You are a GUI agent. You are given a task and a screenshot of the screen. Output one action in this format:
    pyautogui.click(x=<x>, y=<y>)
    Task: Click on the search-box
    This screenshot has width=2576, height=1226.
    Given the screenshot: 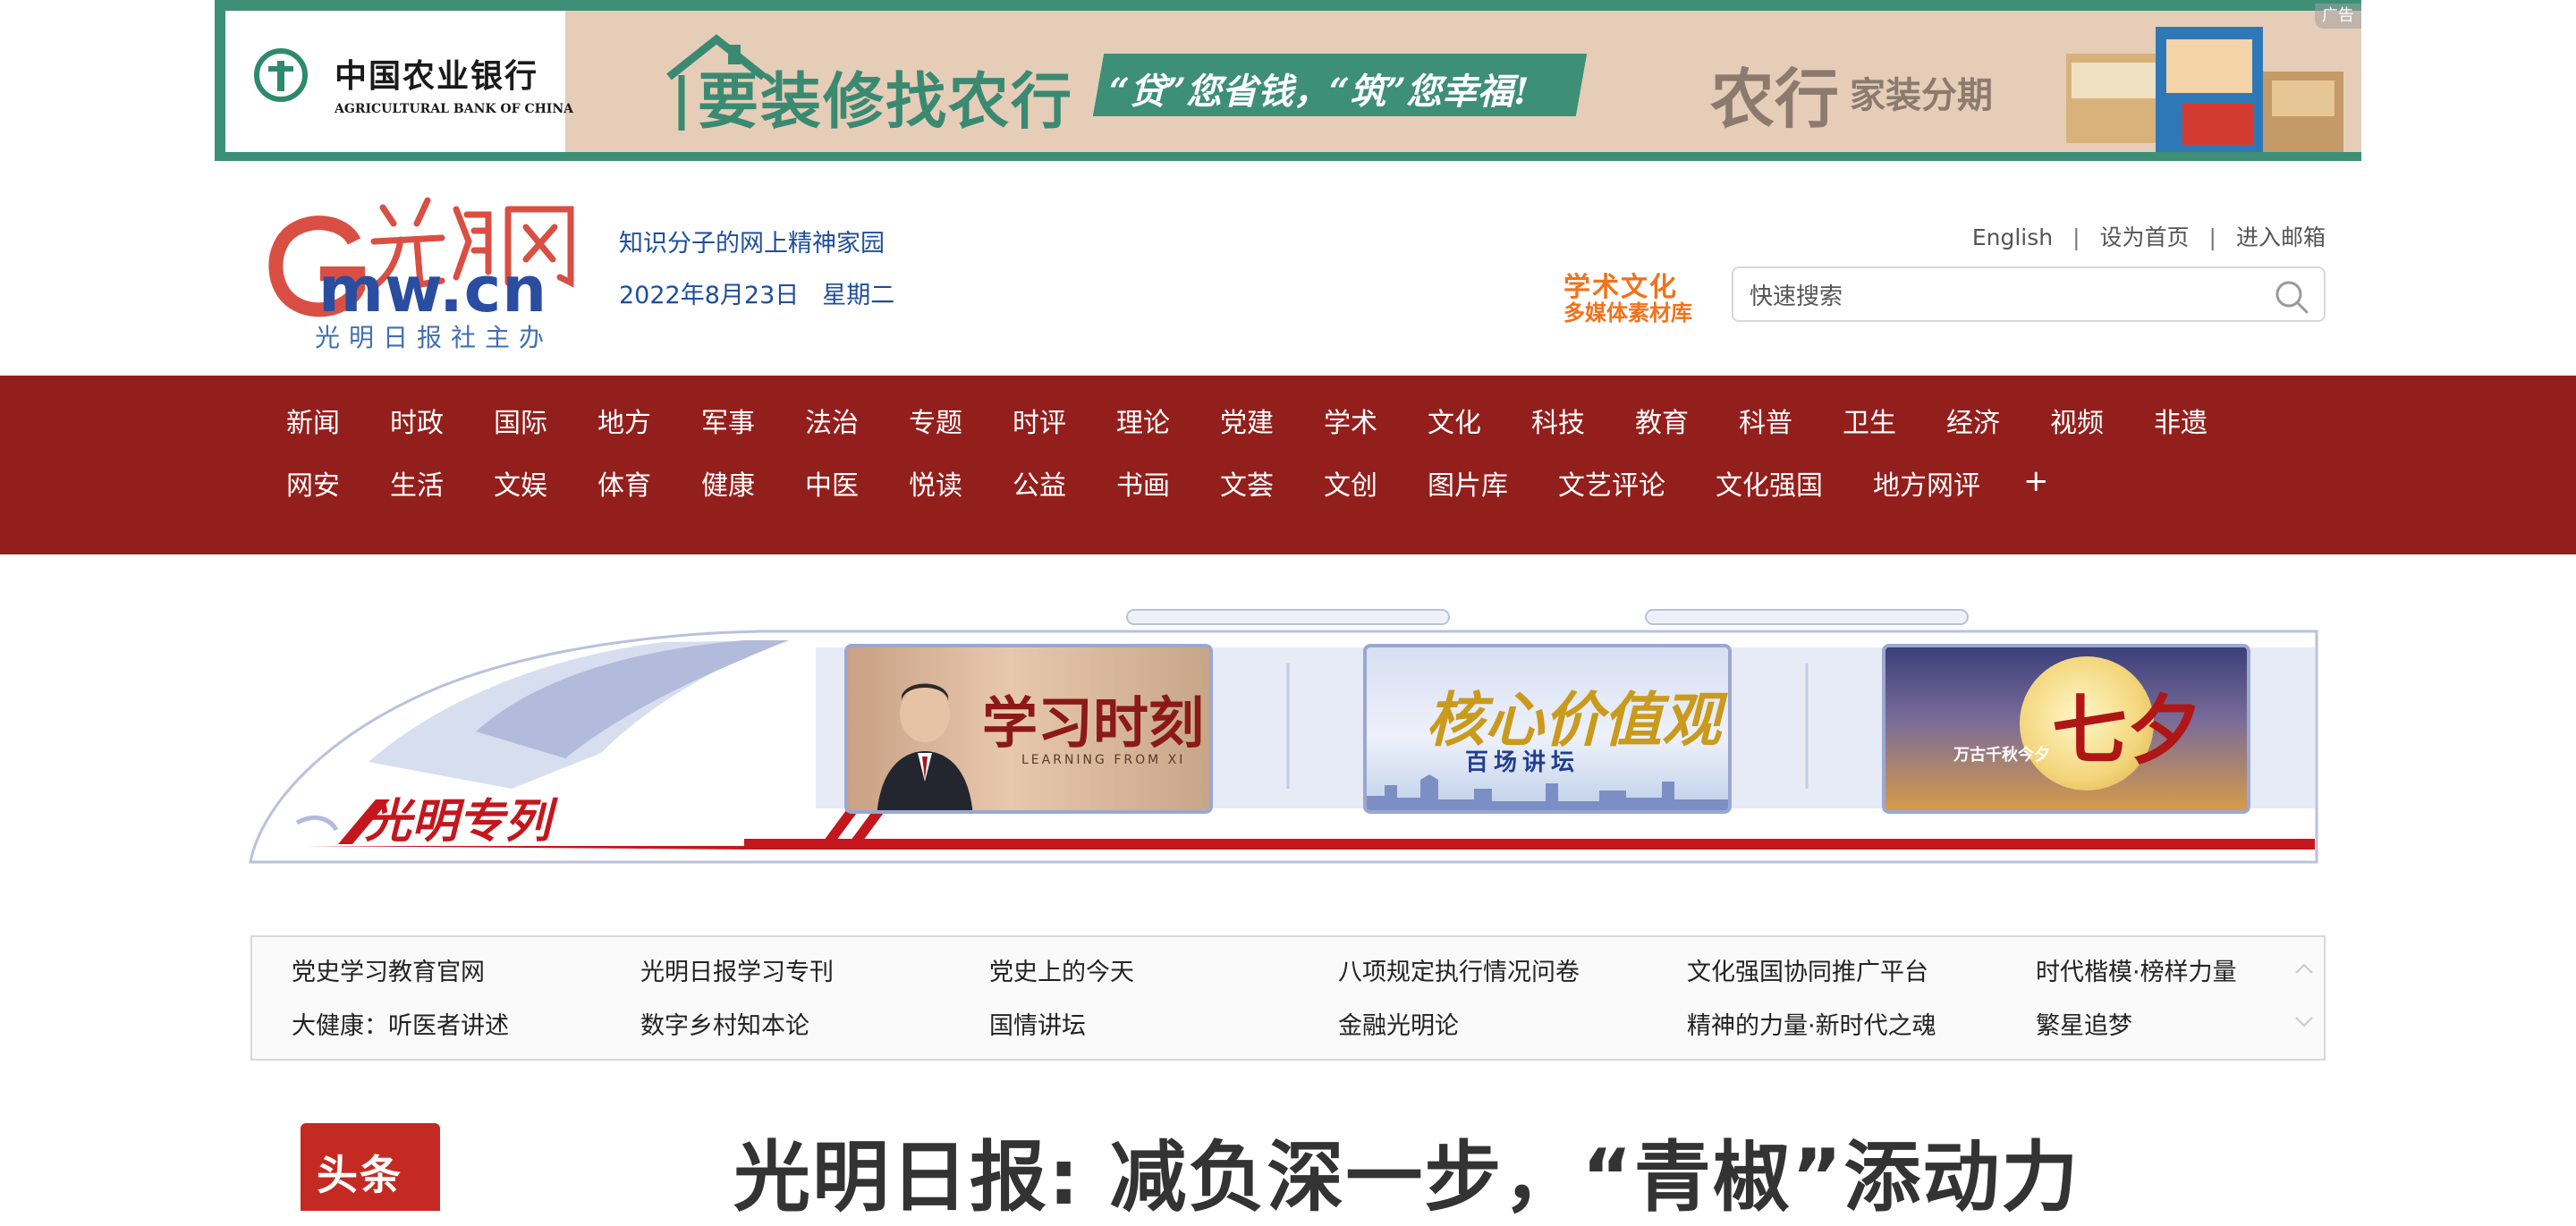 What is the action you would take?
    pyautogui.click(x=2029, y=294)
    